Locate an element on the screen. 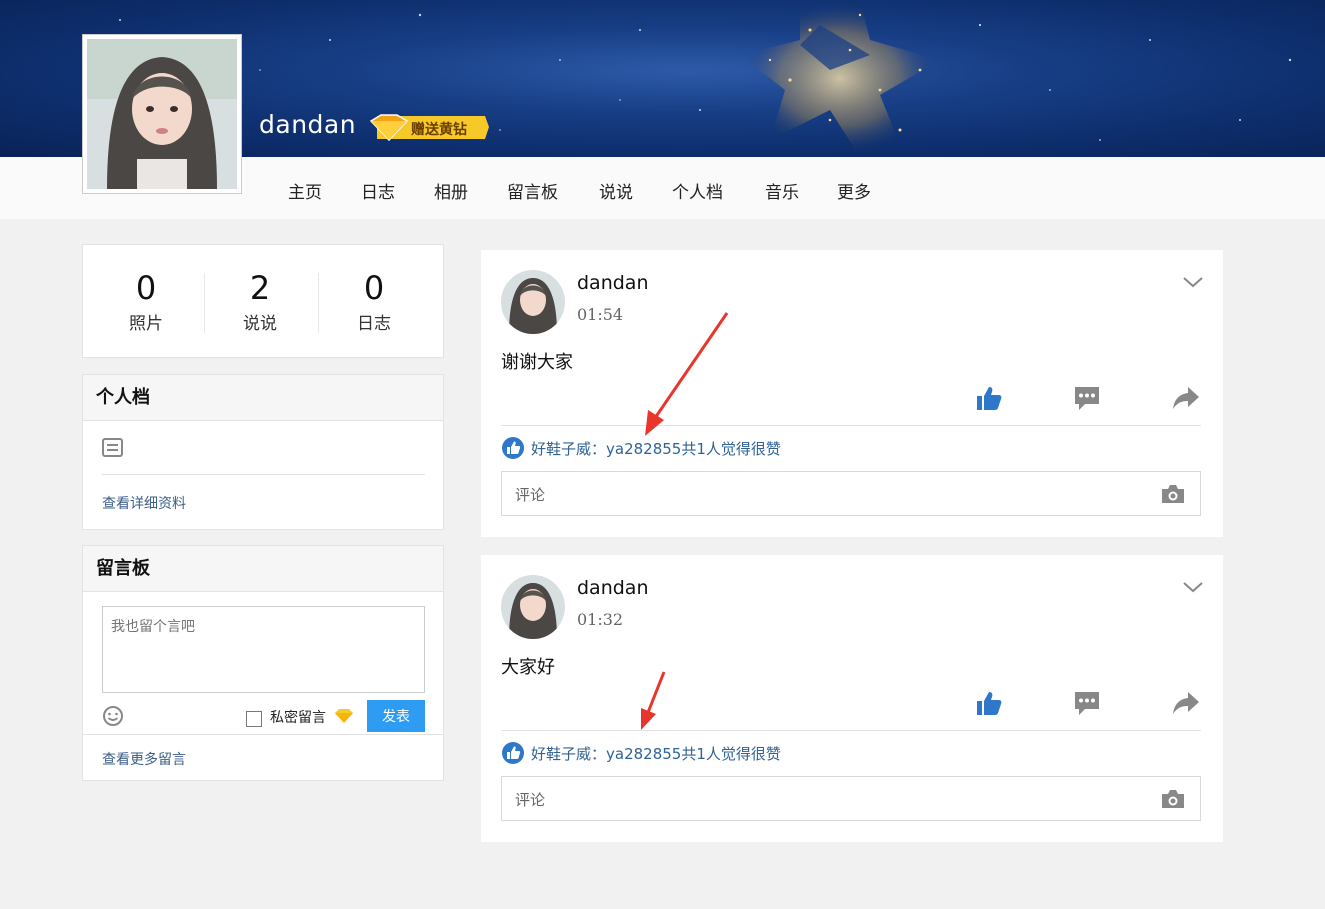 This screenshot has height=909, width=1325. stat-blogs: 0 日志 is located at coordinates (374, 301).